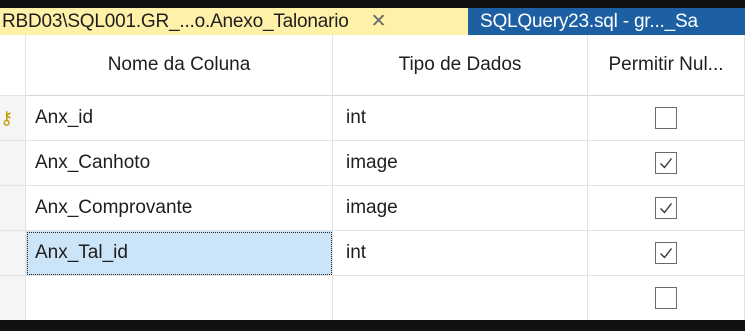 The height and width of the screenshot is (331, 745). Describe the element at coordinates (179, 118) in the screenshot. I see `column-name-cell: Anx_id` at that location.